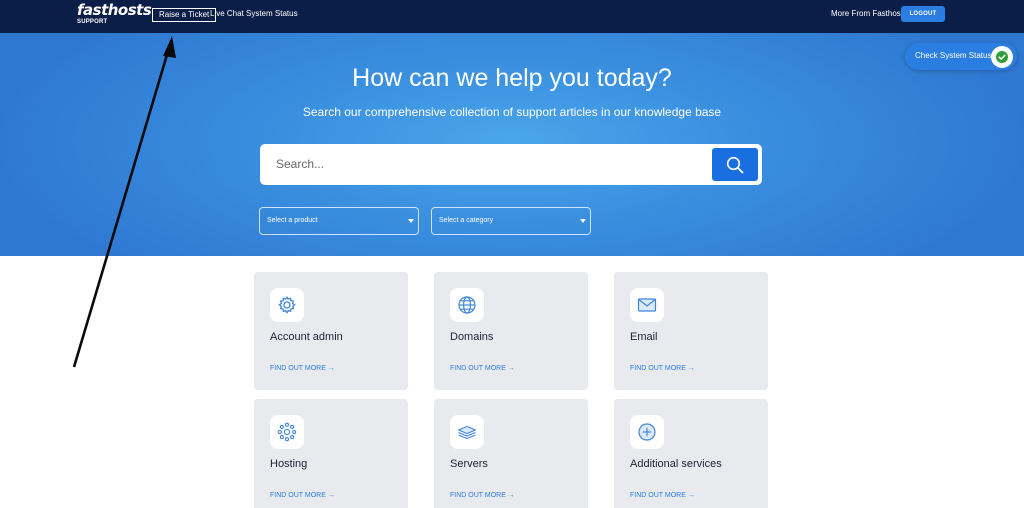 This screenshot has width=1024, height=508. What do you see at coordinates (691, 453) in the screenshot?
I see `card-additional-services: Additional services FIND OUT MORE →` at bounding box center [691, 453].